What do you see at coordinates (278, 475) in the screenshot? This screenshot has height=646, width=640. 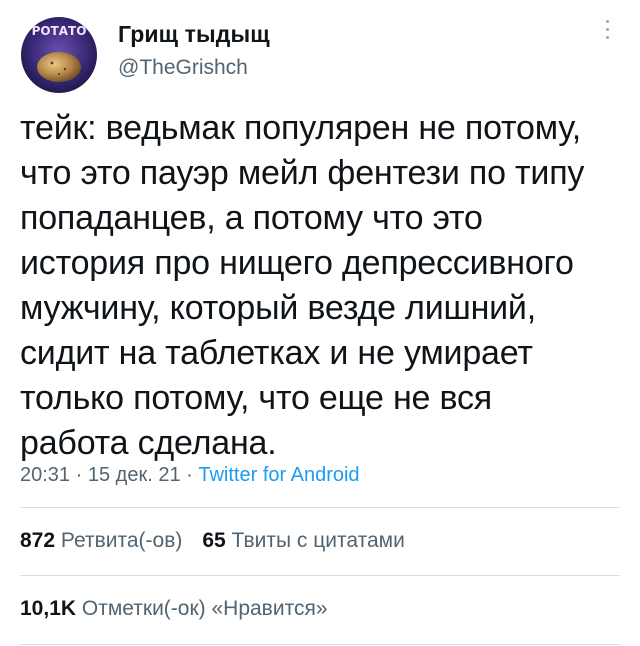 I see `tweet-source-link: Twitter for Android` at bounding box center [278, 475].